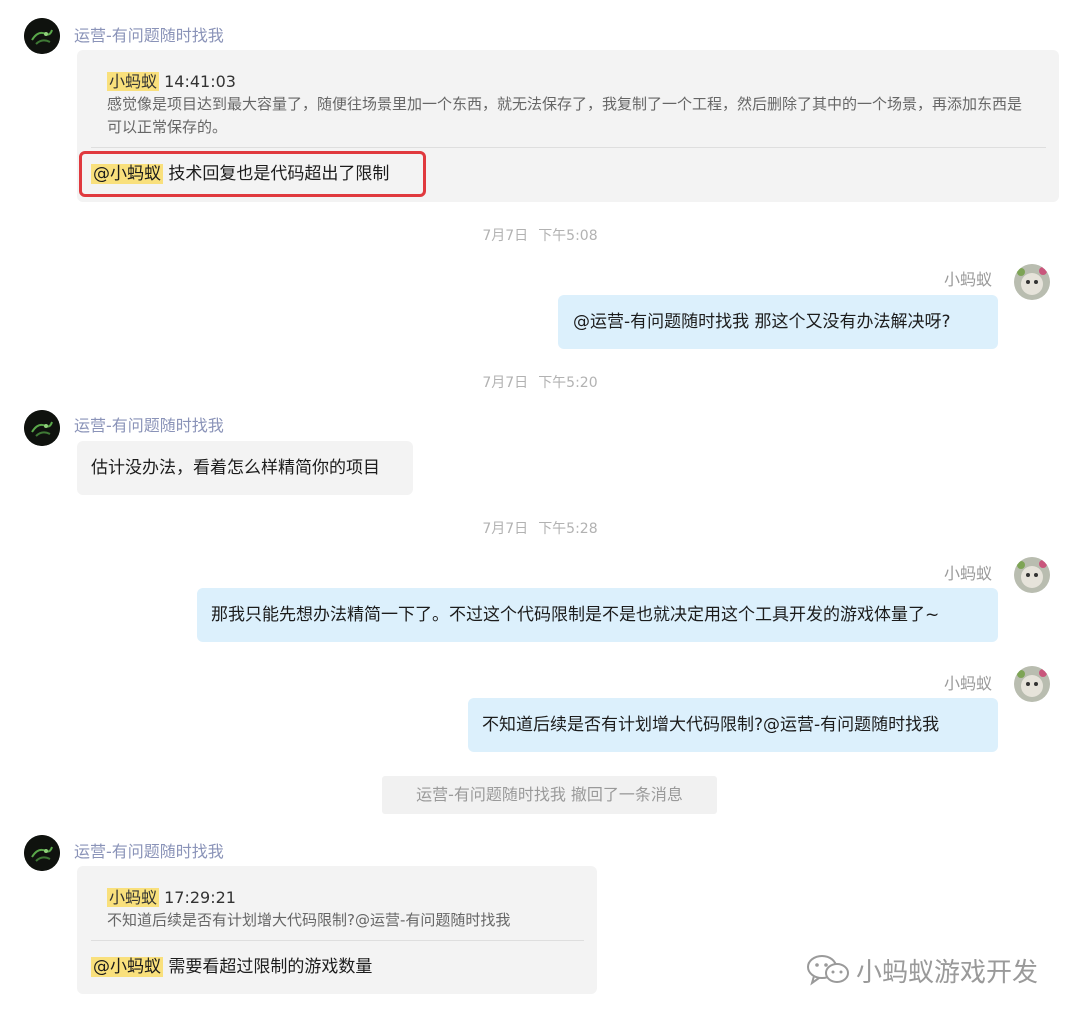 Image resolution: width=1080 pixels, height=1017 pixels. I want to click on watermark-text: 小蚂蚁游戏开发, so click(947, 973).